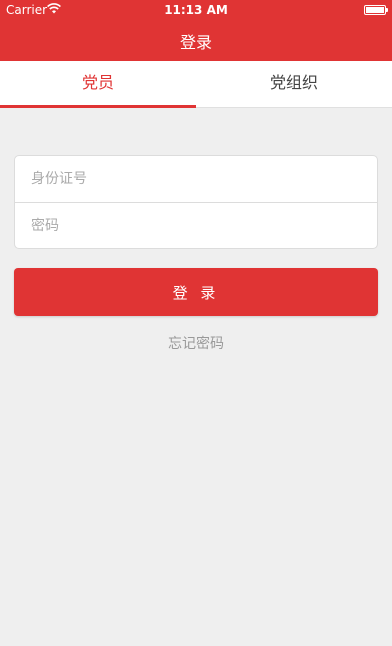 Image resolution: width=392 pixels, height=646 pixels. What do you see at coordinates (195, 42) in the screenshot?
I see `page-title: 登录` at bounding box center [195, 42].